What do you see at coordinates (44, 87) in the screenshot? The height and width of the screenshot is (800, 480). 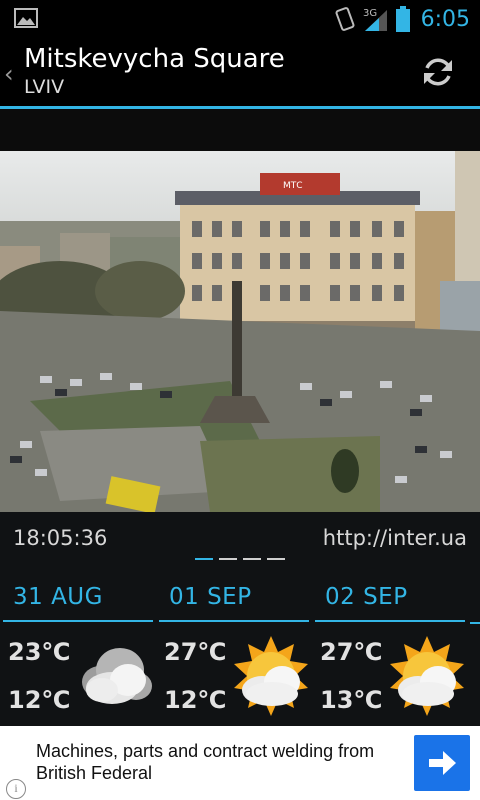 I see `page-subtitle: LVIV` at bounding box center [44, 87].